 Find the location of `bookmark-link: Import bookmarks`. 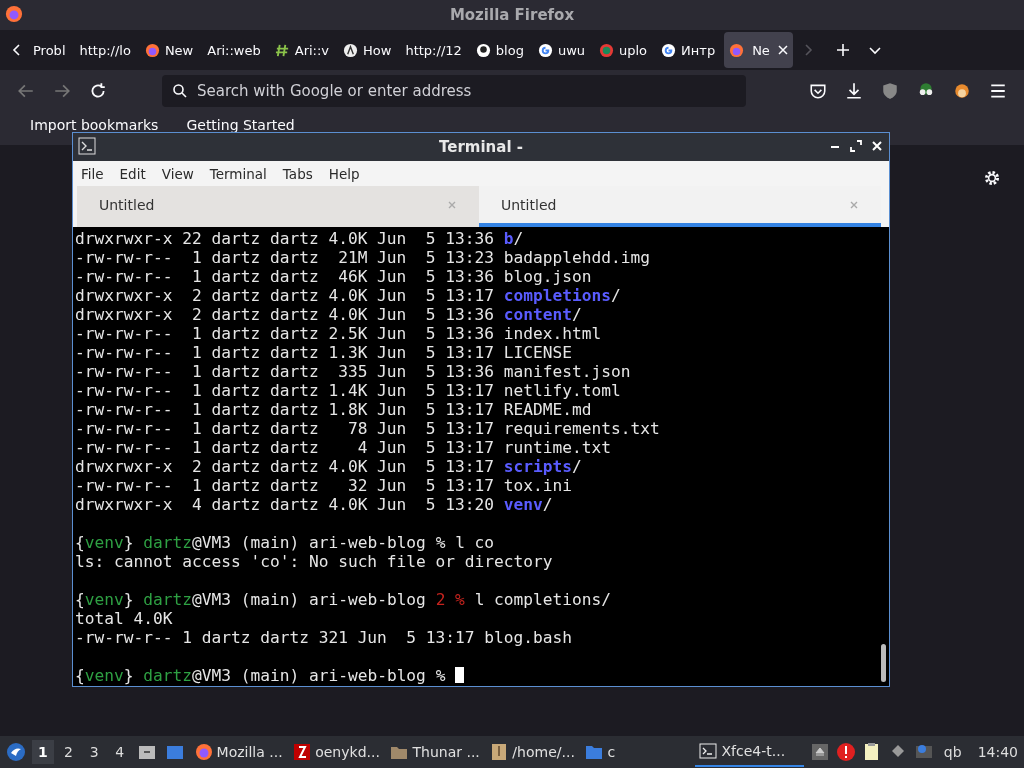

bookmark-link: Import bookmarks is located at coordinates (94, 125).